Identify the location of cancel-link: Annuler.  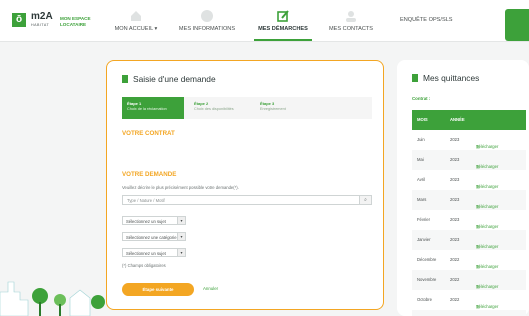
(210, 288).